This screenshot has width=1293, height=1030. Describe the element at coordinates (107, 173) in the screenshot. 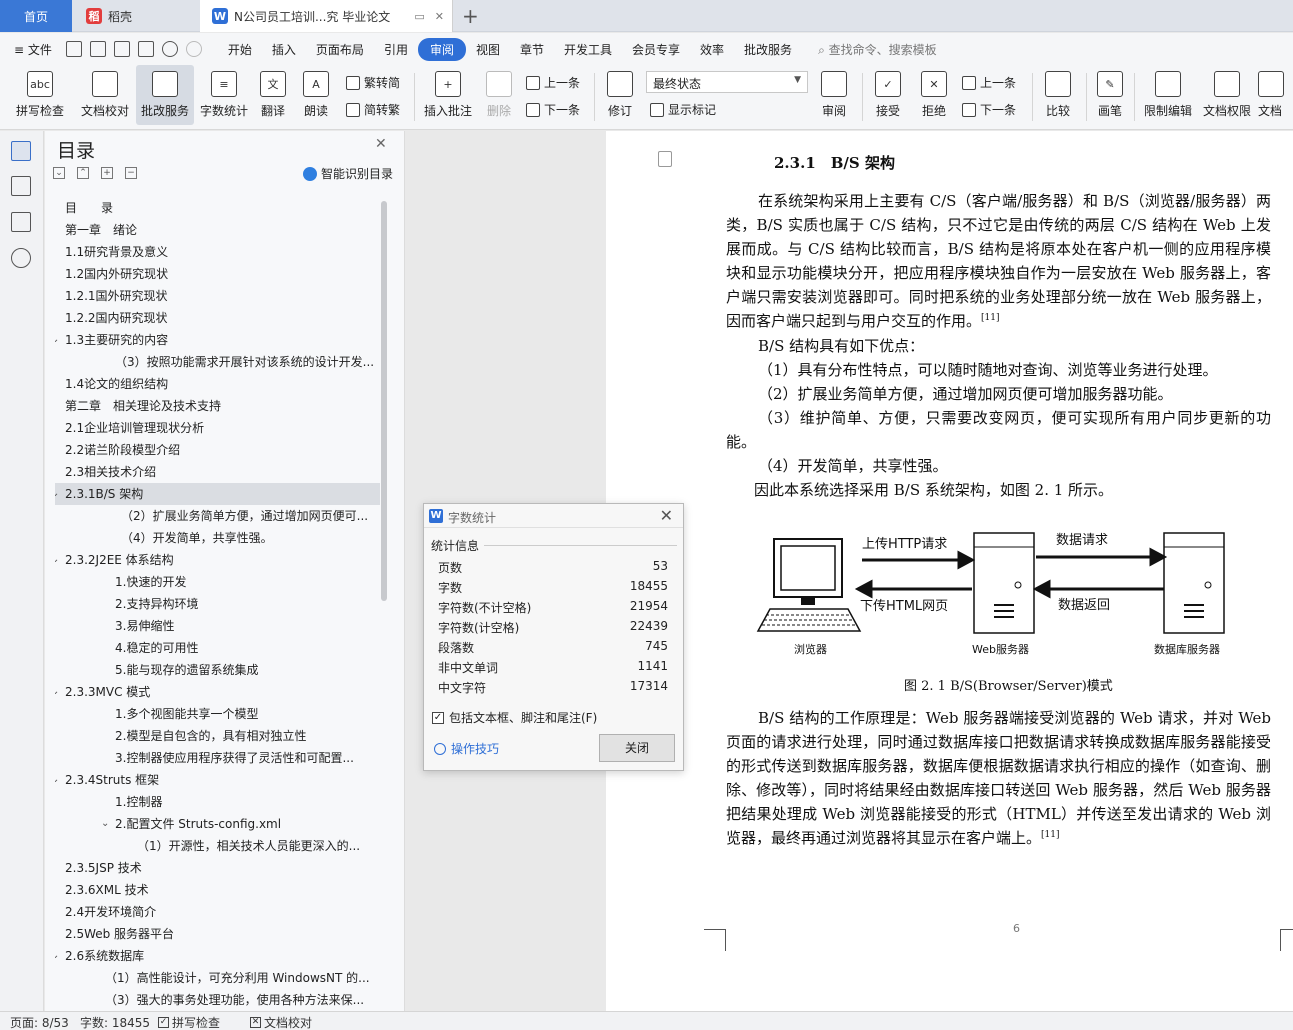

I see `add-heading-icon: +` at that location.